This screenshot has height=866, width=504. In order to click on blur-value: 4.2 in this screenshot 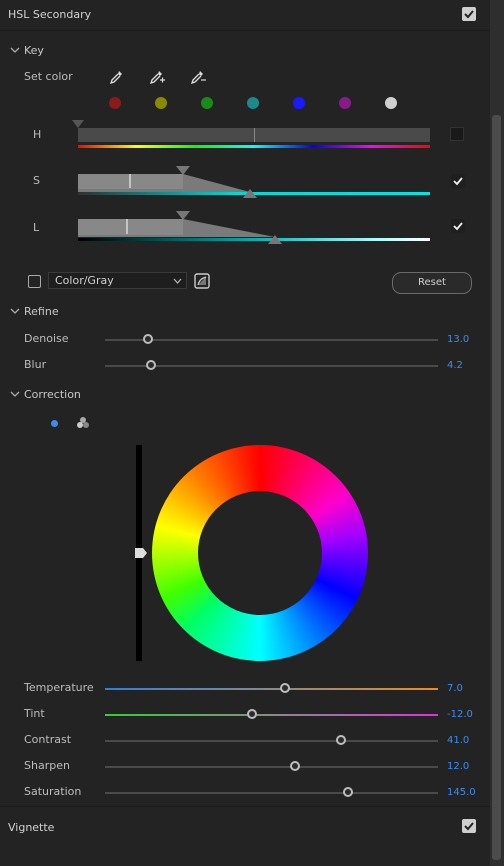, I will do `click(455, 365)`.